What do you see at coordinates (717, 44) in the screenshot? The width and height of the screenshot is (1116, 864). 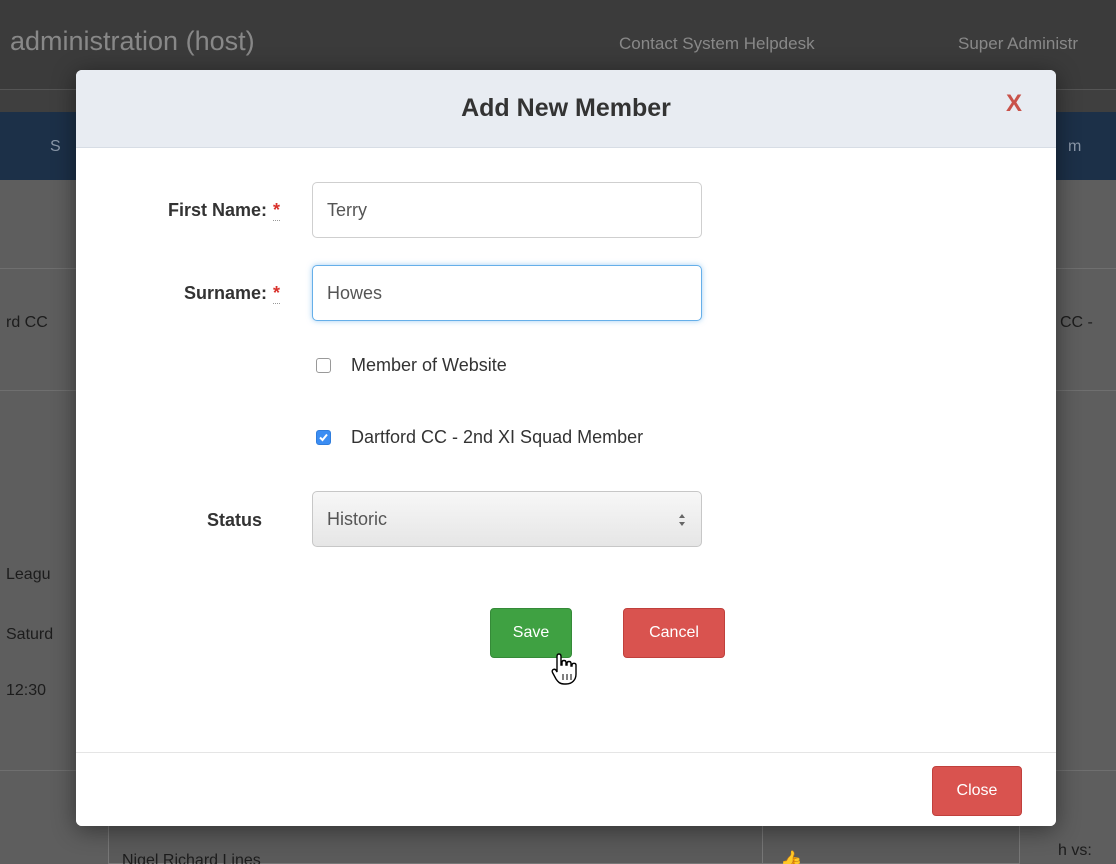 I see `helpdesk-link: Contact System Helpdesk` at bounding box center [717, 44].